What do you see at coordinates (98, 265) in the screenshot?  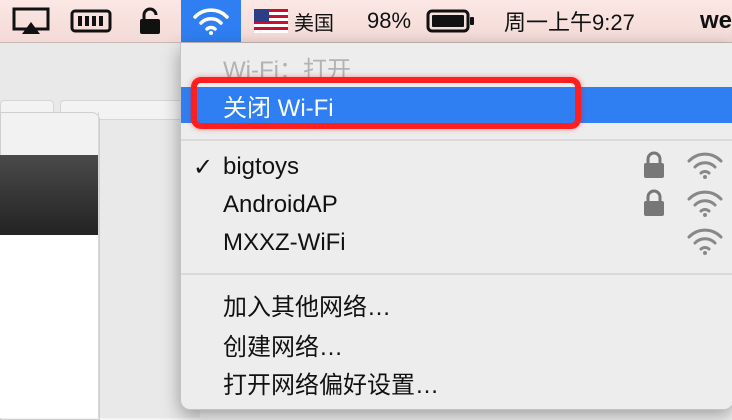 I see `background-divider` at bounding box center [98, 265].